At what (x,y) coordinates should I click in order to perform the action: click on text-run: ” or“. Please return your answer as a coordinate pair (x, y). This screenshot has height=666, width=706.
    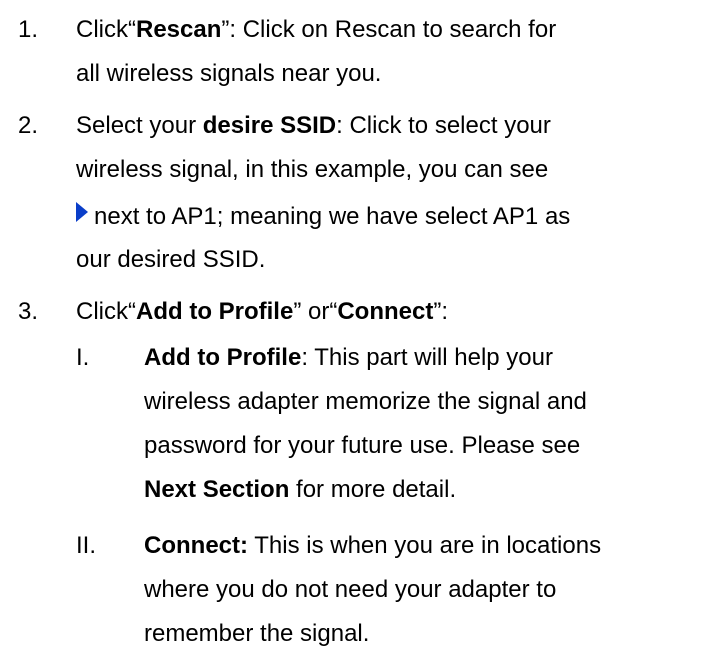
    Looking at the image, I should click on (315, 311).